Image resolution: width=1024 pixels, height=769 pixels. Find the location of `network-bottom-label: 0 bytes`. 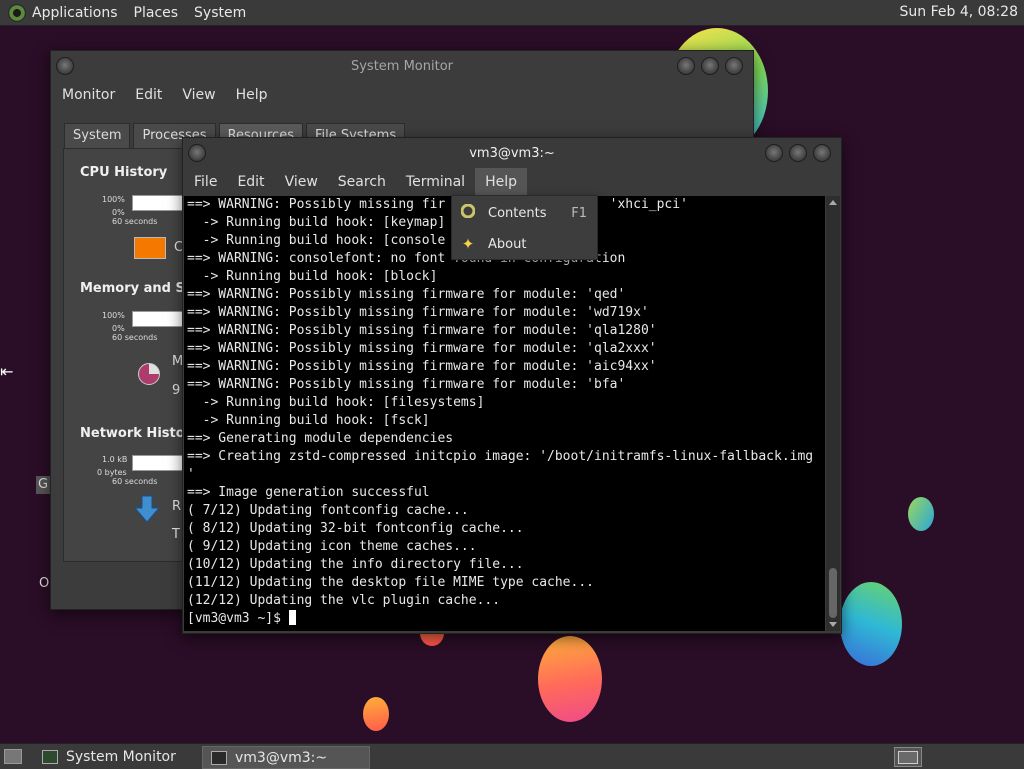

network-bottom-label: 0 bytes is located at coordinates (112, 472).